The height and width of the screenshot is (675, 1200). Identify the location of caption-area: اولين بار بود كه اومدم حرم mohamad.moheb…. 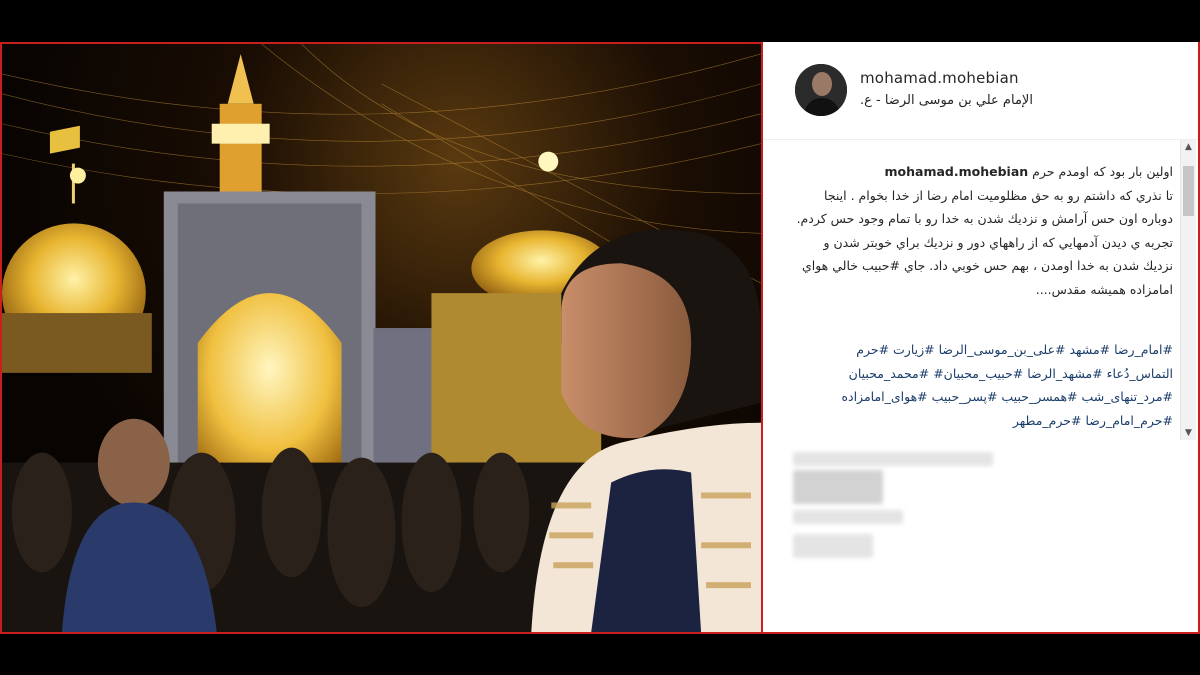
(983, 300).